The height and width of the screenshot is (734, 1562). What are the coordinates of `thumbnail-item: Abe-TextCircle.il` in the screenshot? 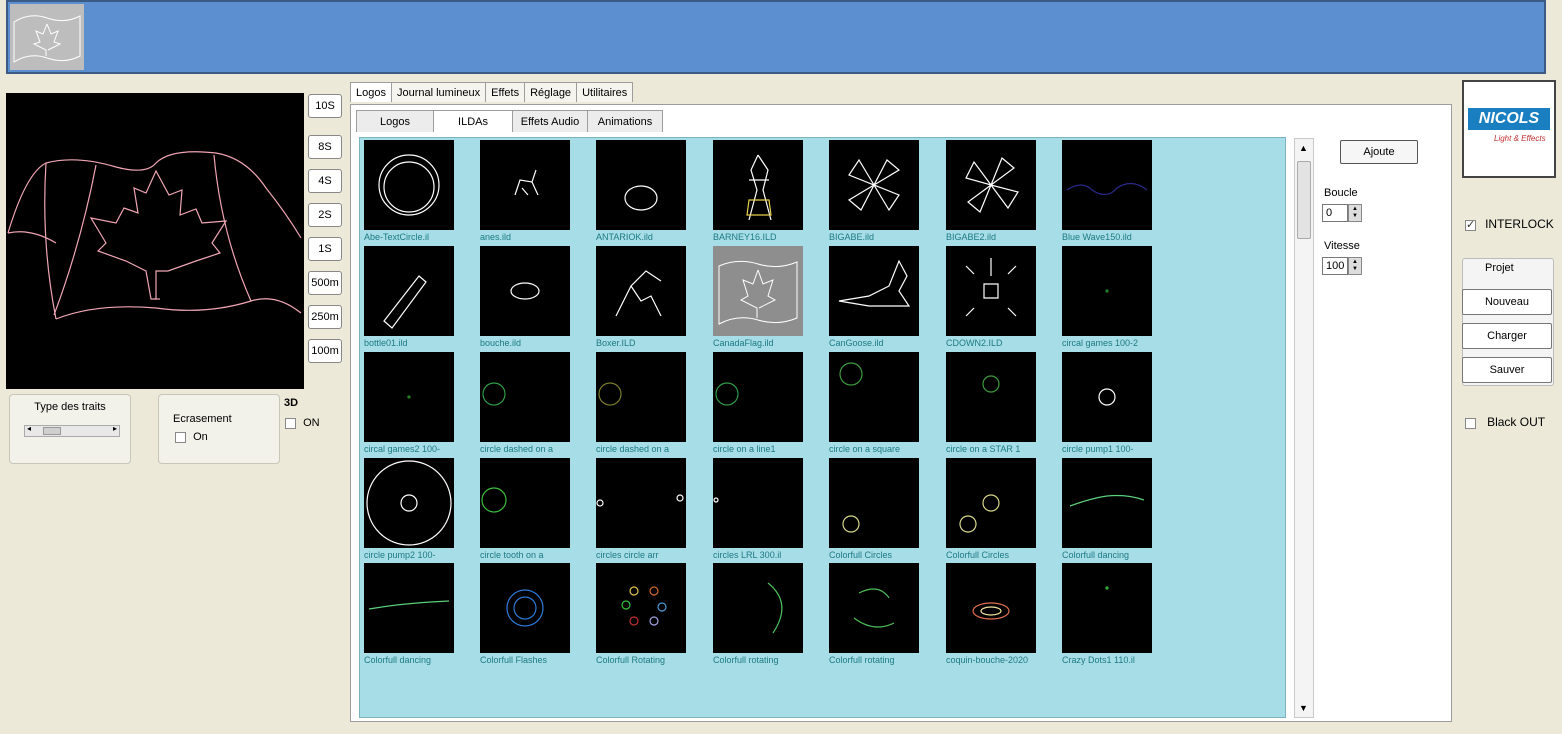 It's located at (410, 191).